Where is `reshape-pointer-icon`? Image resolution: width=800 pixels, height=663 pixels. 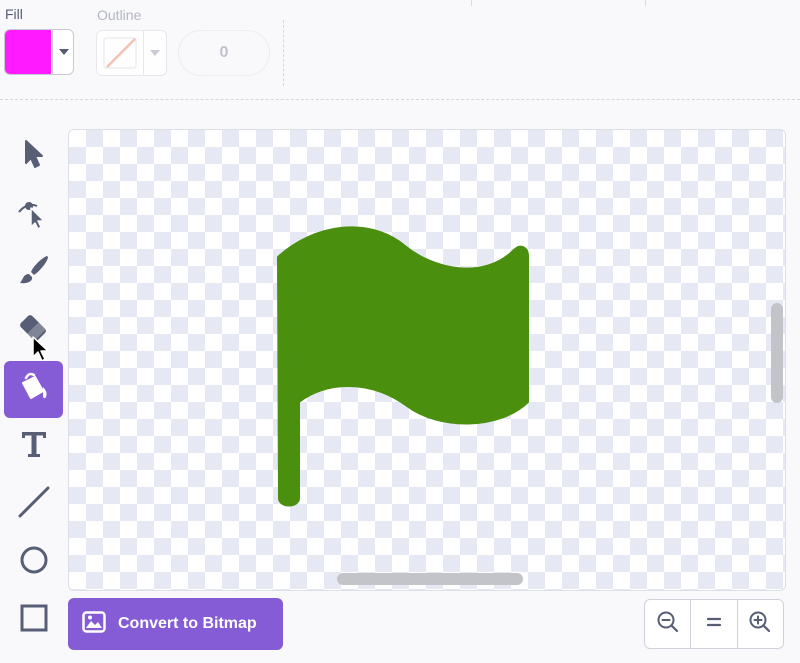
reshape-pointer-icon is located at coordinates (34, 214).